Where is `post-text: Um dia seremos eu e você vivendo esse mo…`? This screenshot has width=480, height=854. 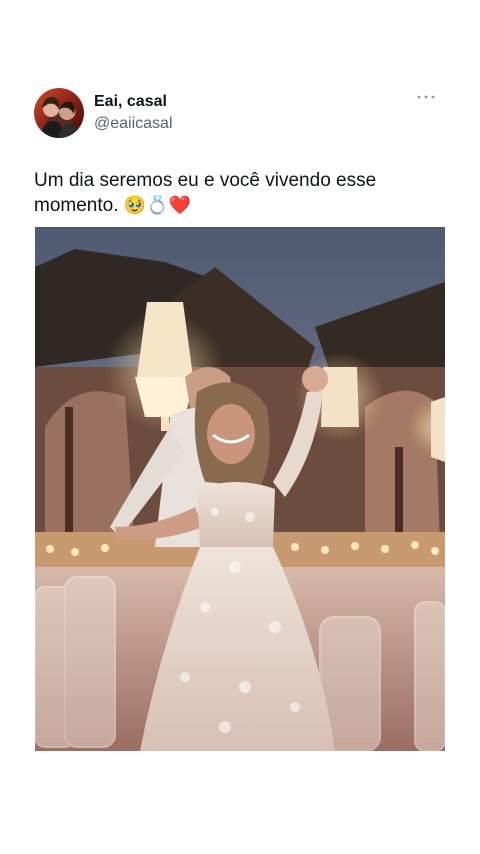
post-text: Um dia seremos eu e você vivendo esse mo… is located at coordinates (240, 193).